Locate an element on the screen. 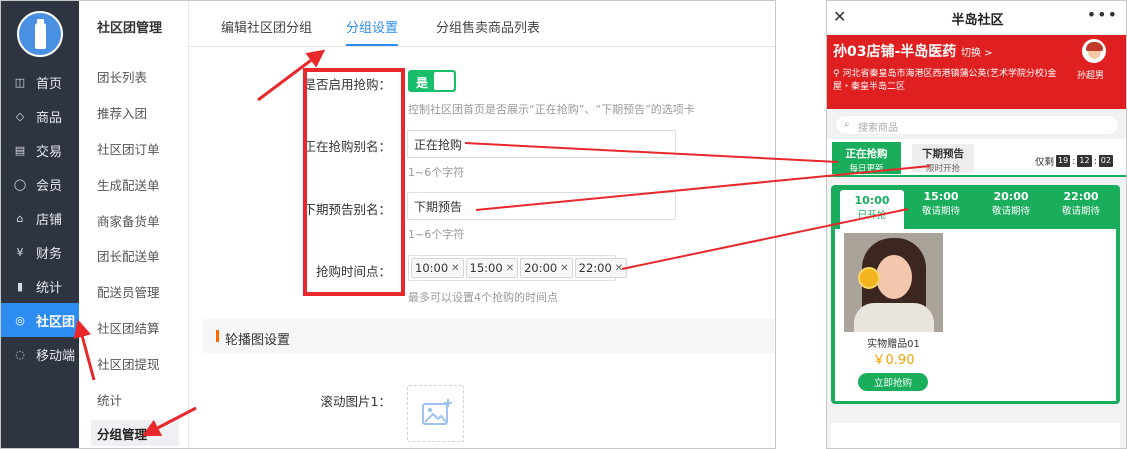 This screenshot has height=449, width=1127. tab-bar: 编辑社区团分组 分组设置 分组售卖商品列表 is located at coordinates (482, 24).